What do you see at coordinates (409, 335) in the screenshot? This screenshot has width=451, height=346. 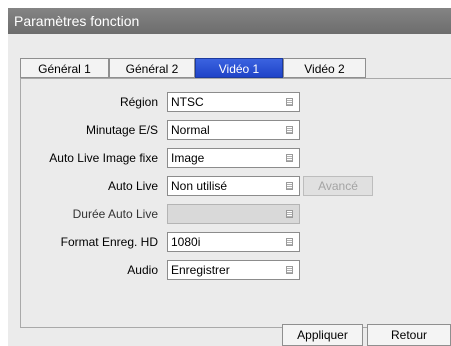 I see `back-button: Retour` at bounding box center [409, 335].